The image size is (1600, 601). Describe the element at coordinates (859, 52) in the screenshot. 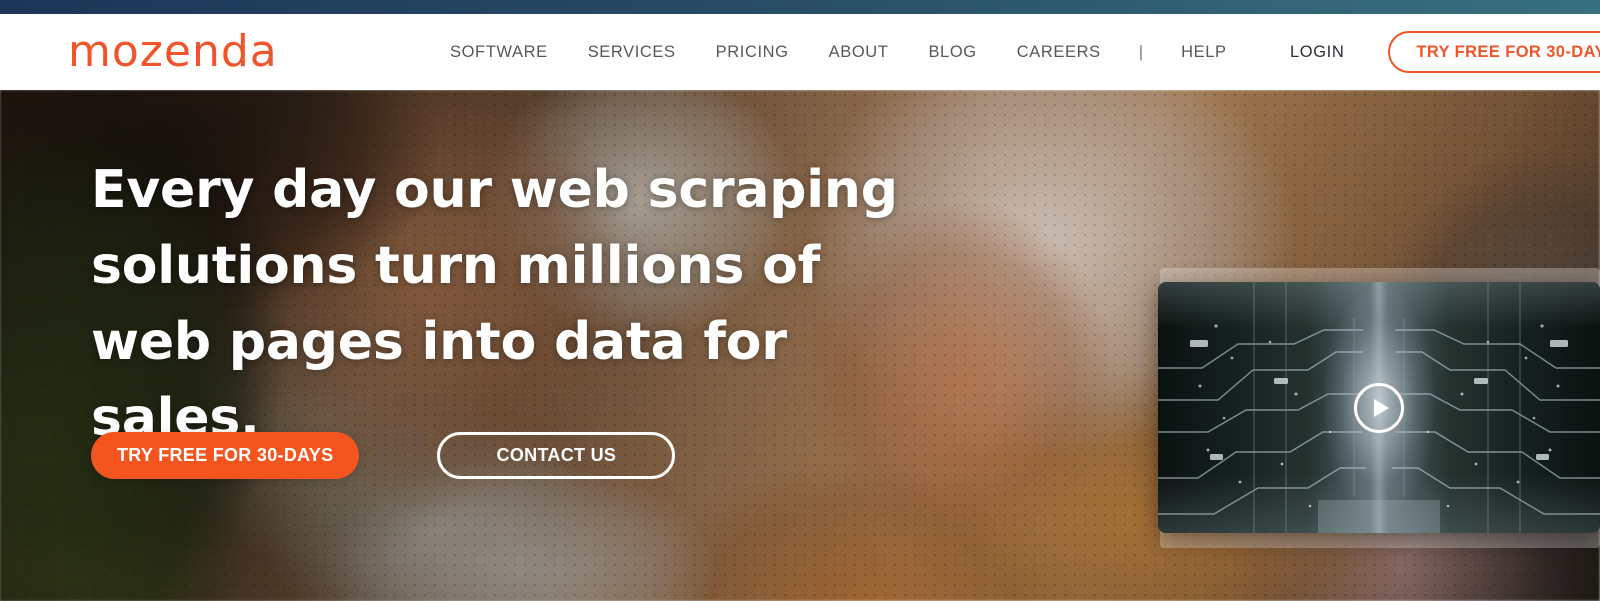

I see `nav-item-about: ABOUT` at that location.